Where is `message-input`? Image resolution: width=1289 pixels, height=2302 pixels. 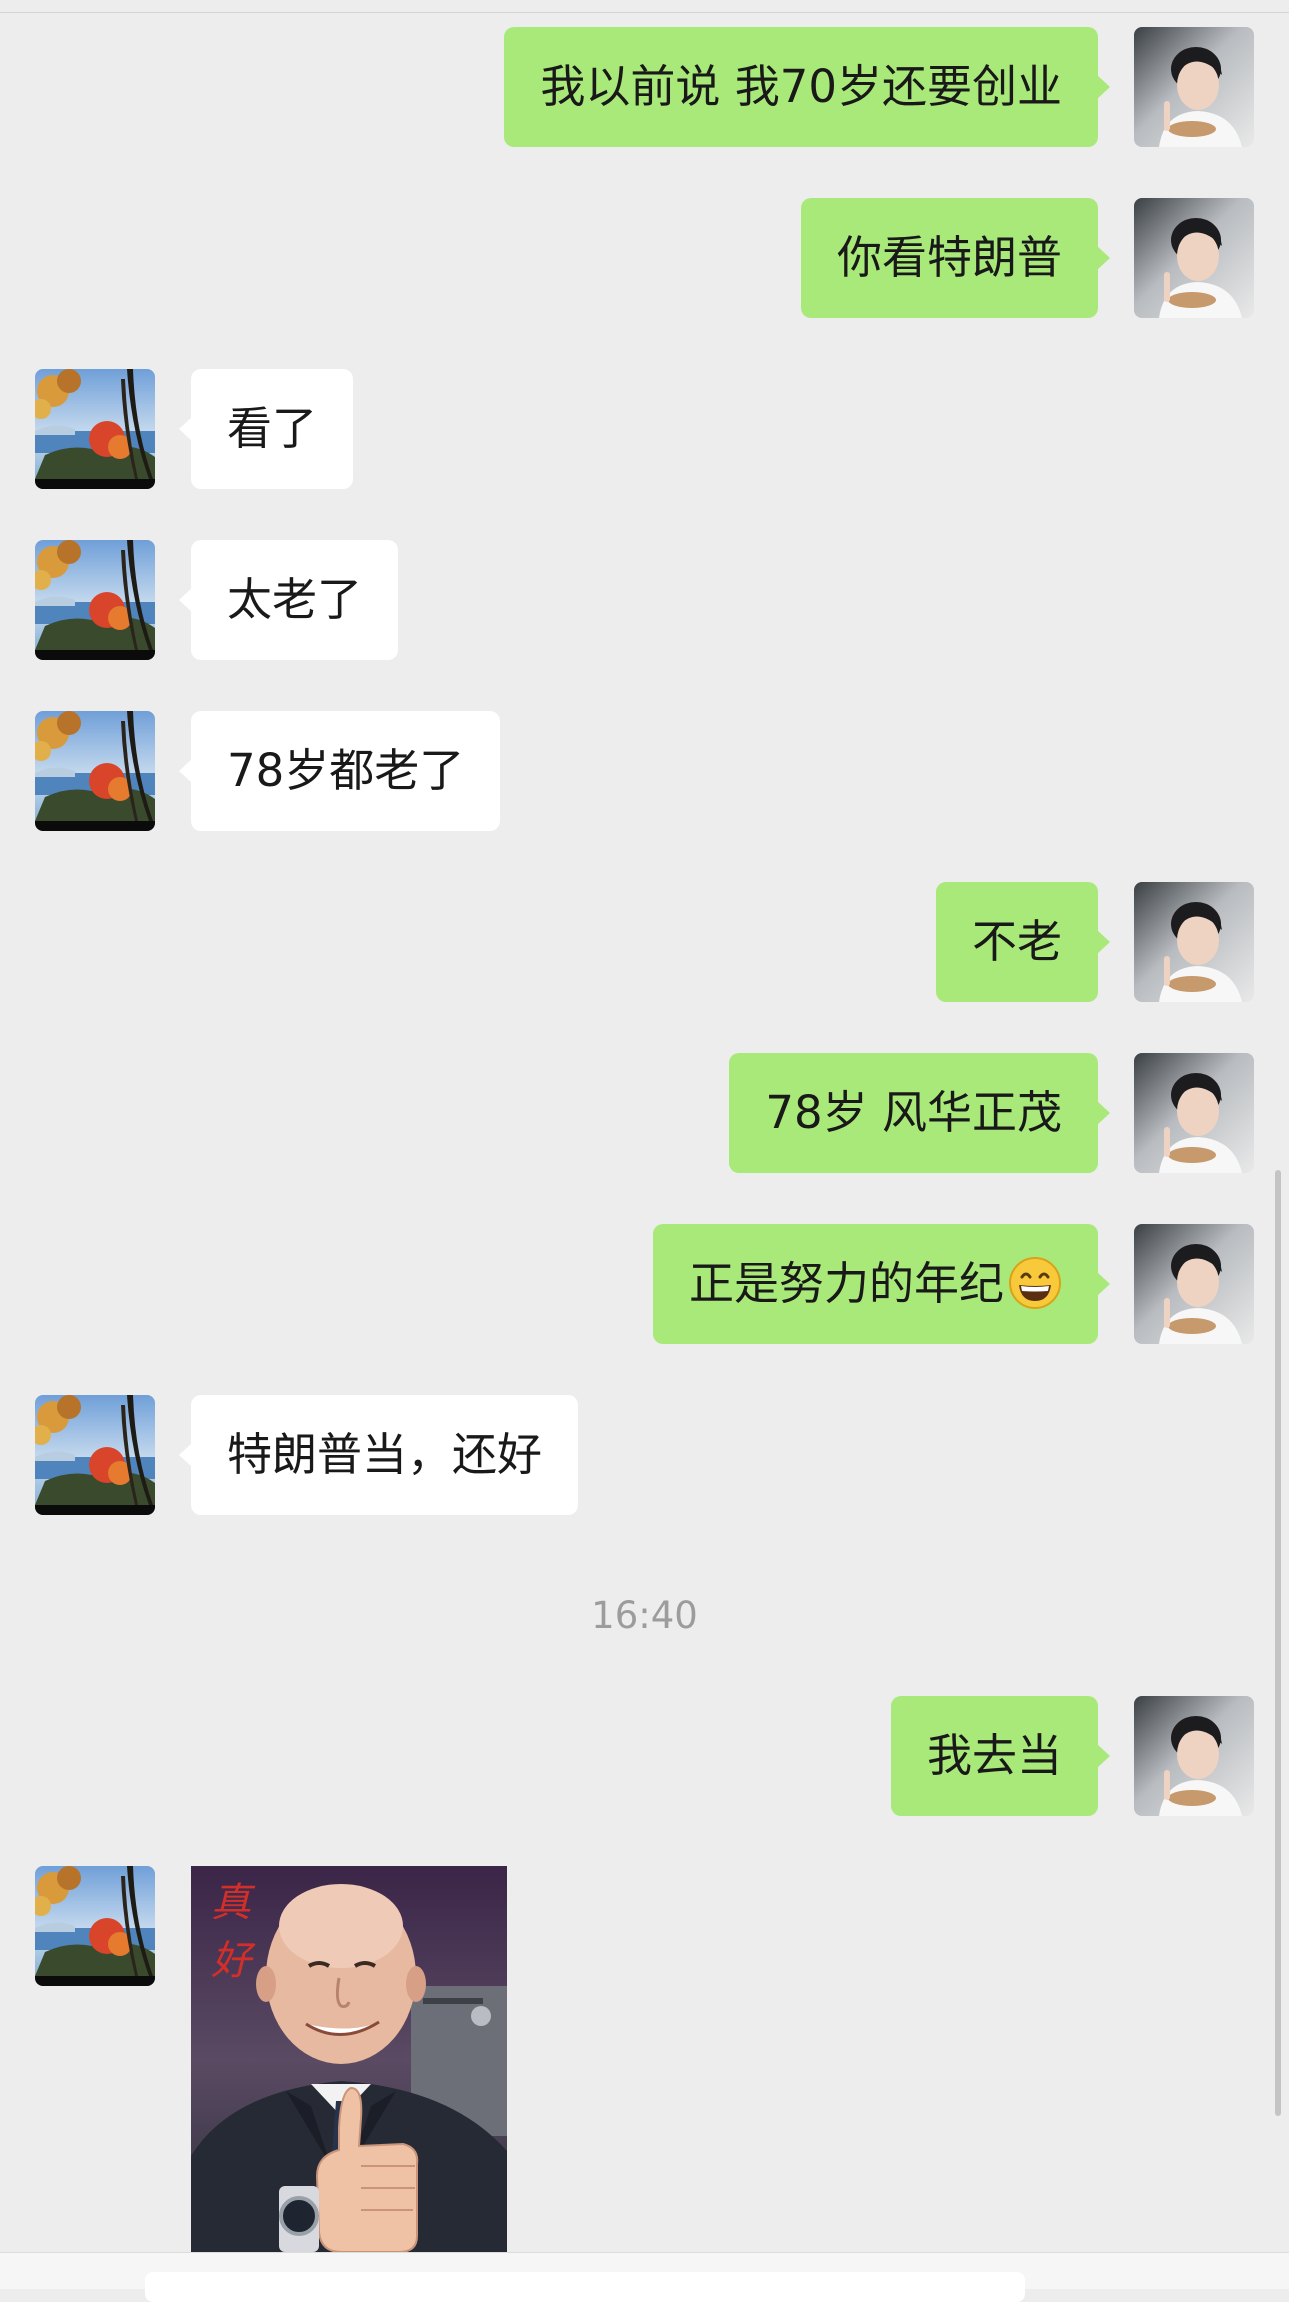
message-input is located at coordinates (585, 2287).